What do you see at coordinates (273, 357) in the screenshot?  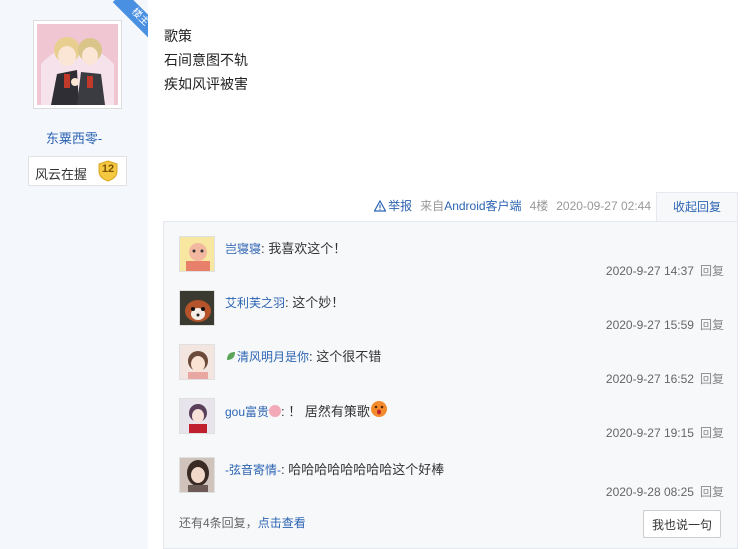 I see `reply-username: 清风明月是你` at bounding box center [273, 357].